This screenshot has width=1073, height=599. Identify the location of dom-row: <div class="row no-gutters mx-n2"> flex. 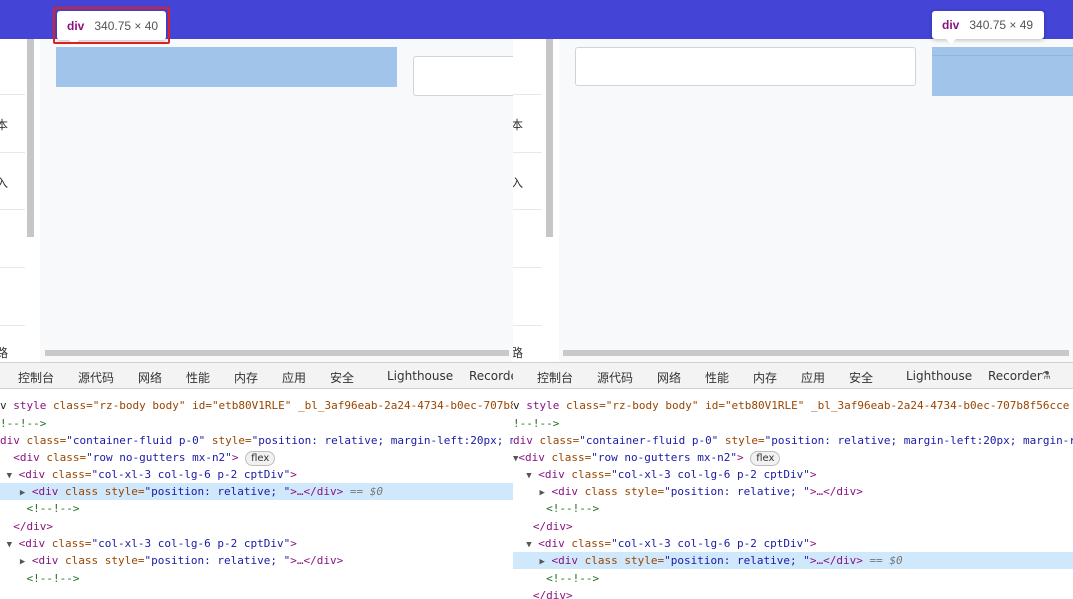
(256, 457).